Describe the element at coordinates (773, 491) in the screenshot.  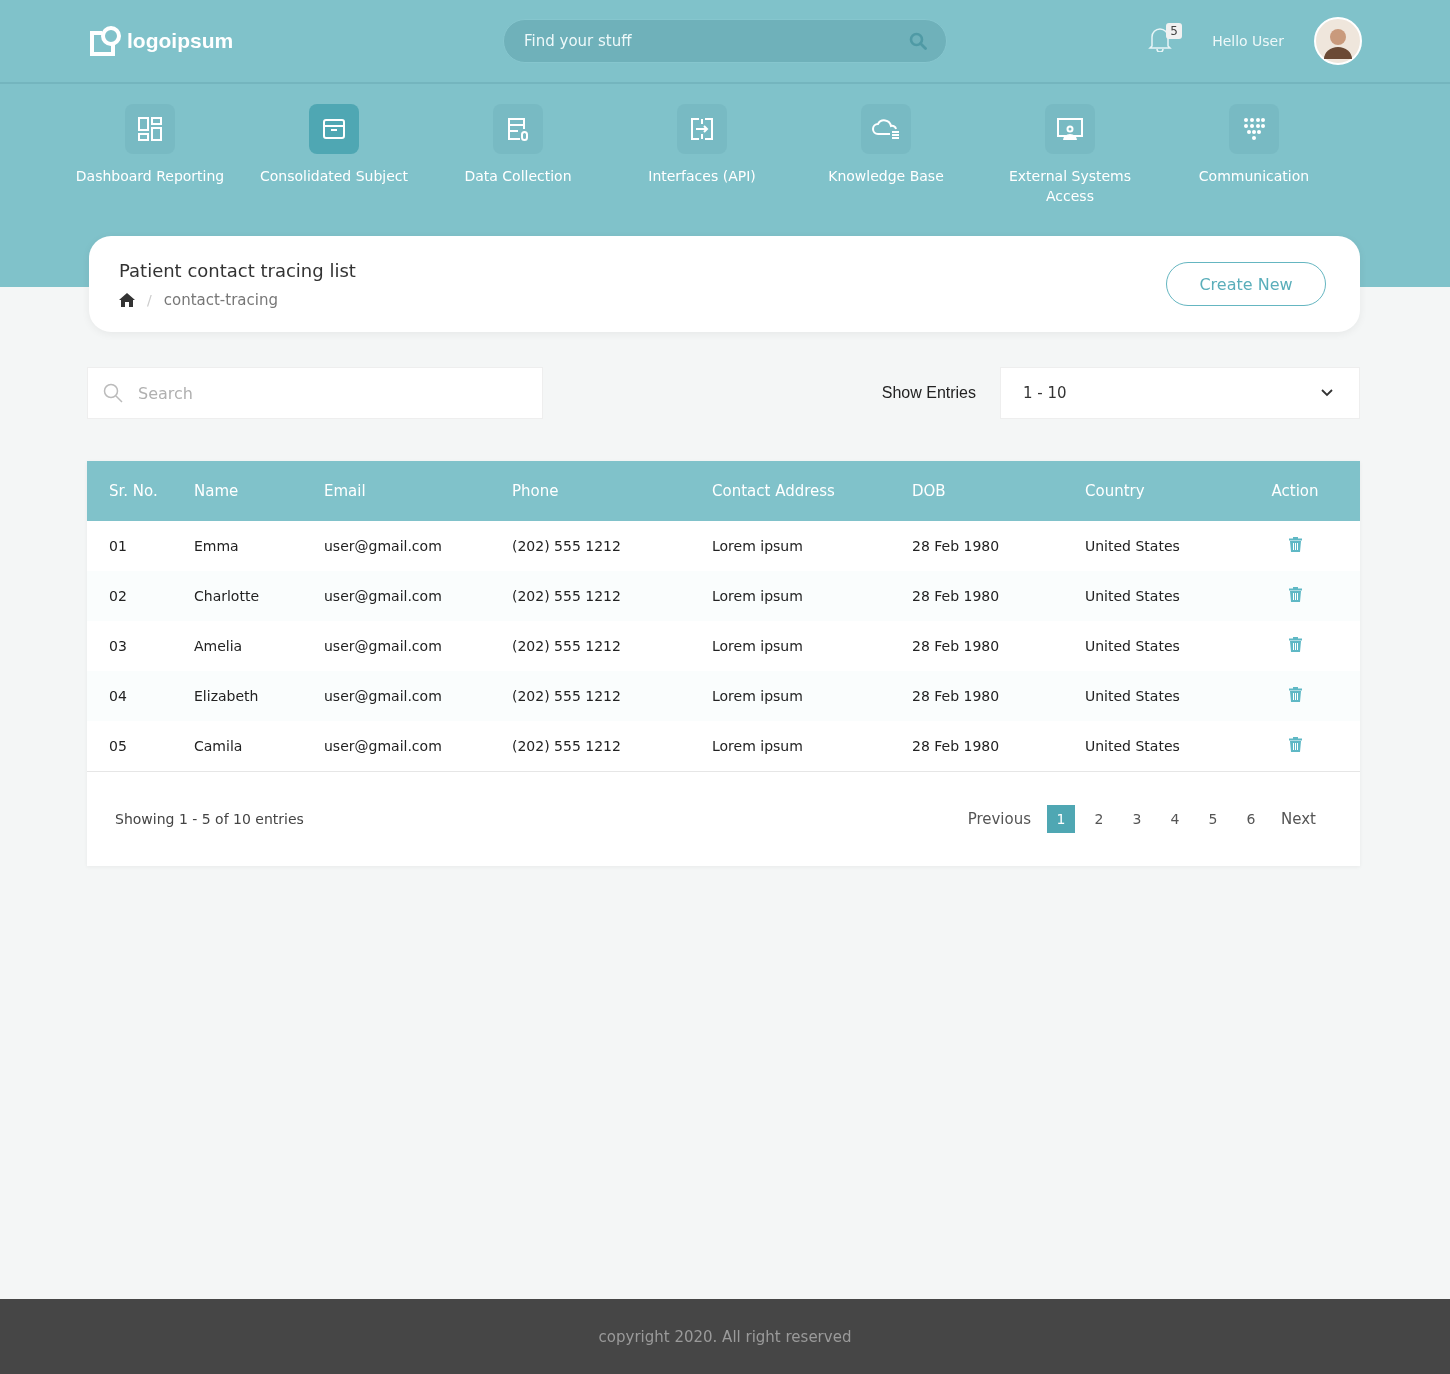
I see `column-header: Contact Address` at that location.